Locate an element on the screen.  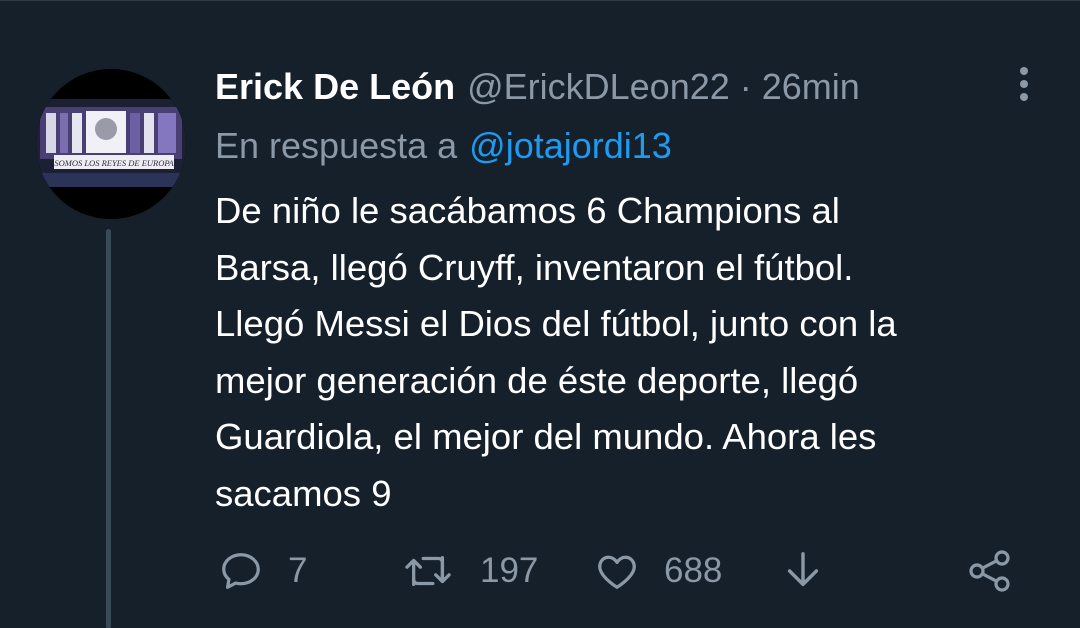
download-icon is located at coordinates (803, 569).